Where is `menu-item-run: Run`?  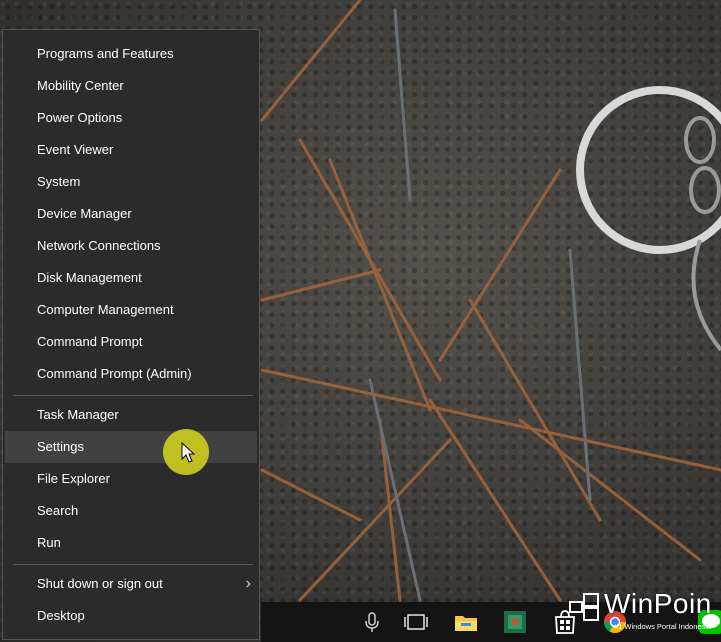
menu-item-run: Run is located at coordinates (131, 543).